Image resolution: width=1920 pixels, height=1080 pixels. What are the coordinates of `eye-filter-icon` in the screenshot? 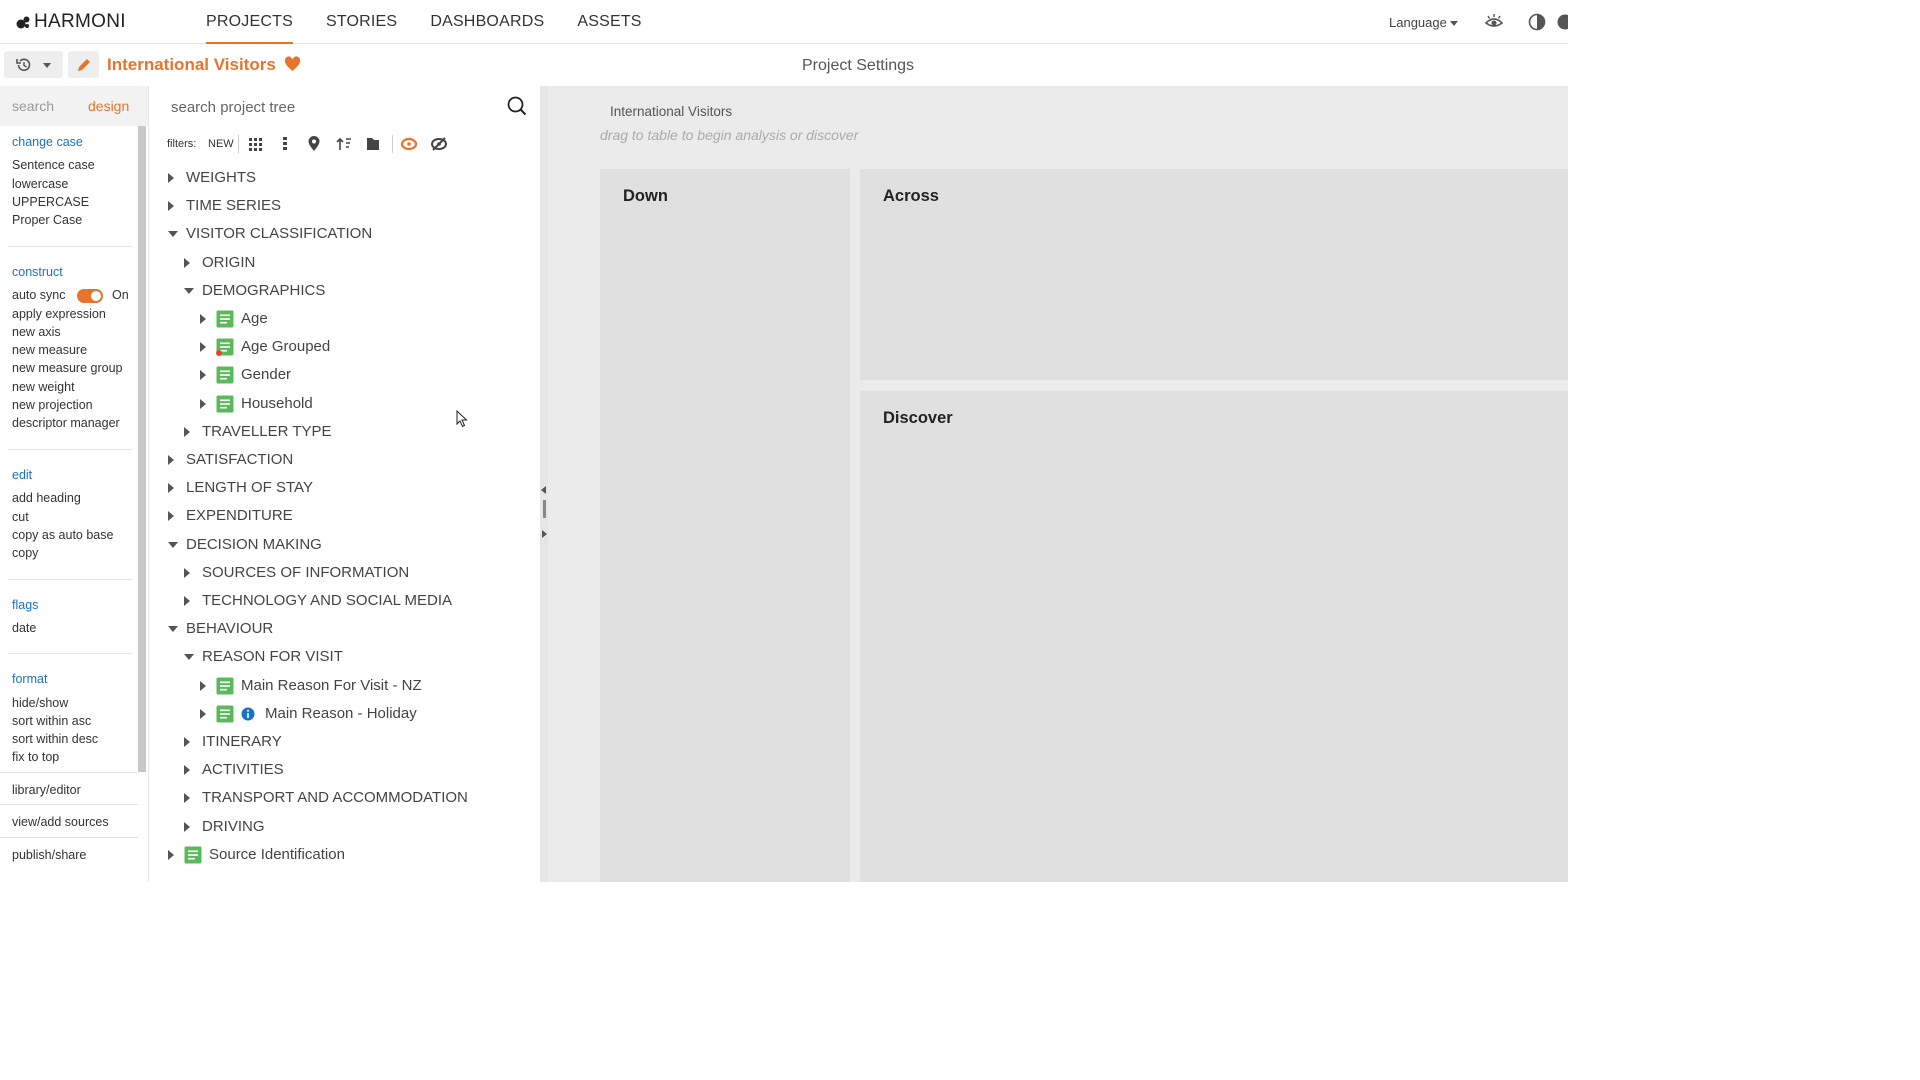 It's located at (409, 144).